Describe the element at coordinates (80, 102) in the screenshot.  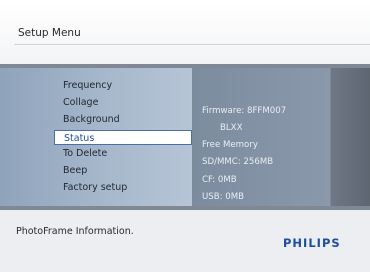
I see `menu-item-collage: Collage` at that location.